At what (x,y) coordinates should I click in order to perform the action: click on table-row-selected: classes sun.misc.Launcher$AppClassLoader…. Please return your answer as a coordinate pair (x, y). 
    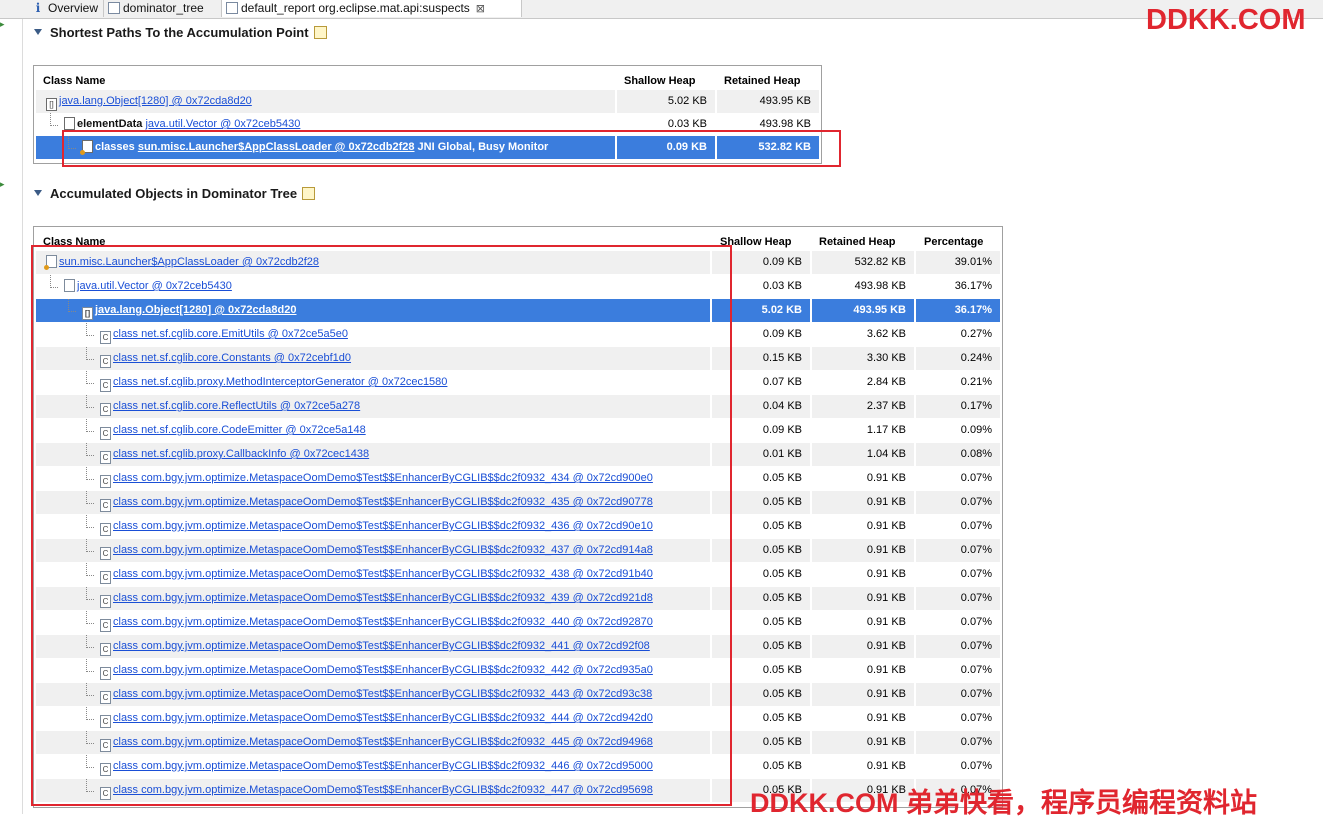
    Looking at the image, I should click on (427, 147).